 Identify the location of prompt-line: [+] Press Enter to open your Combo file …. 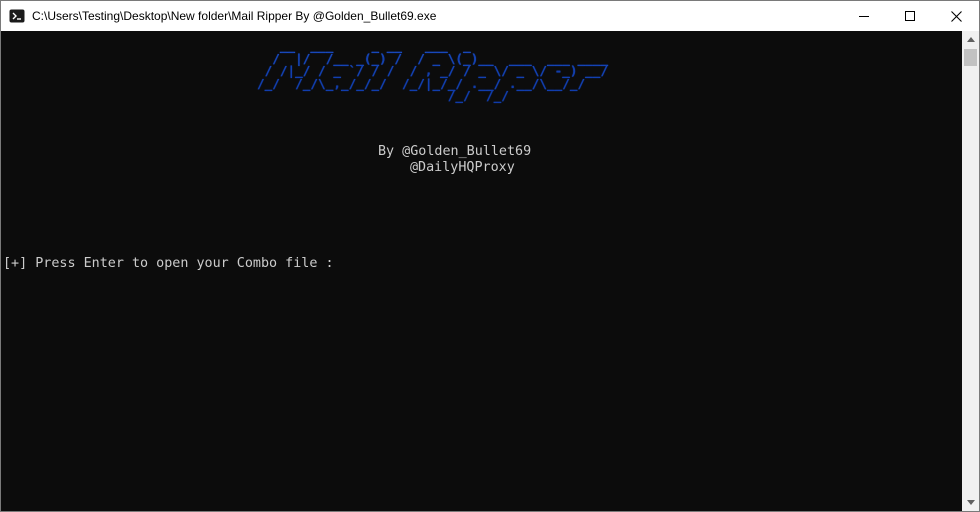
(168, 263).